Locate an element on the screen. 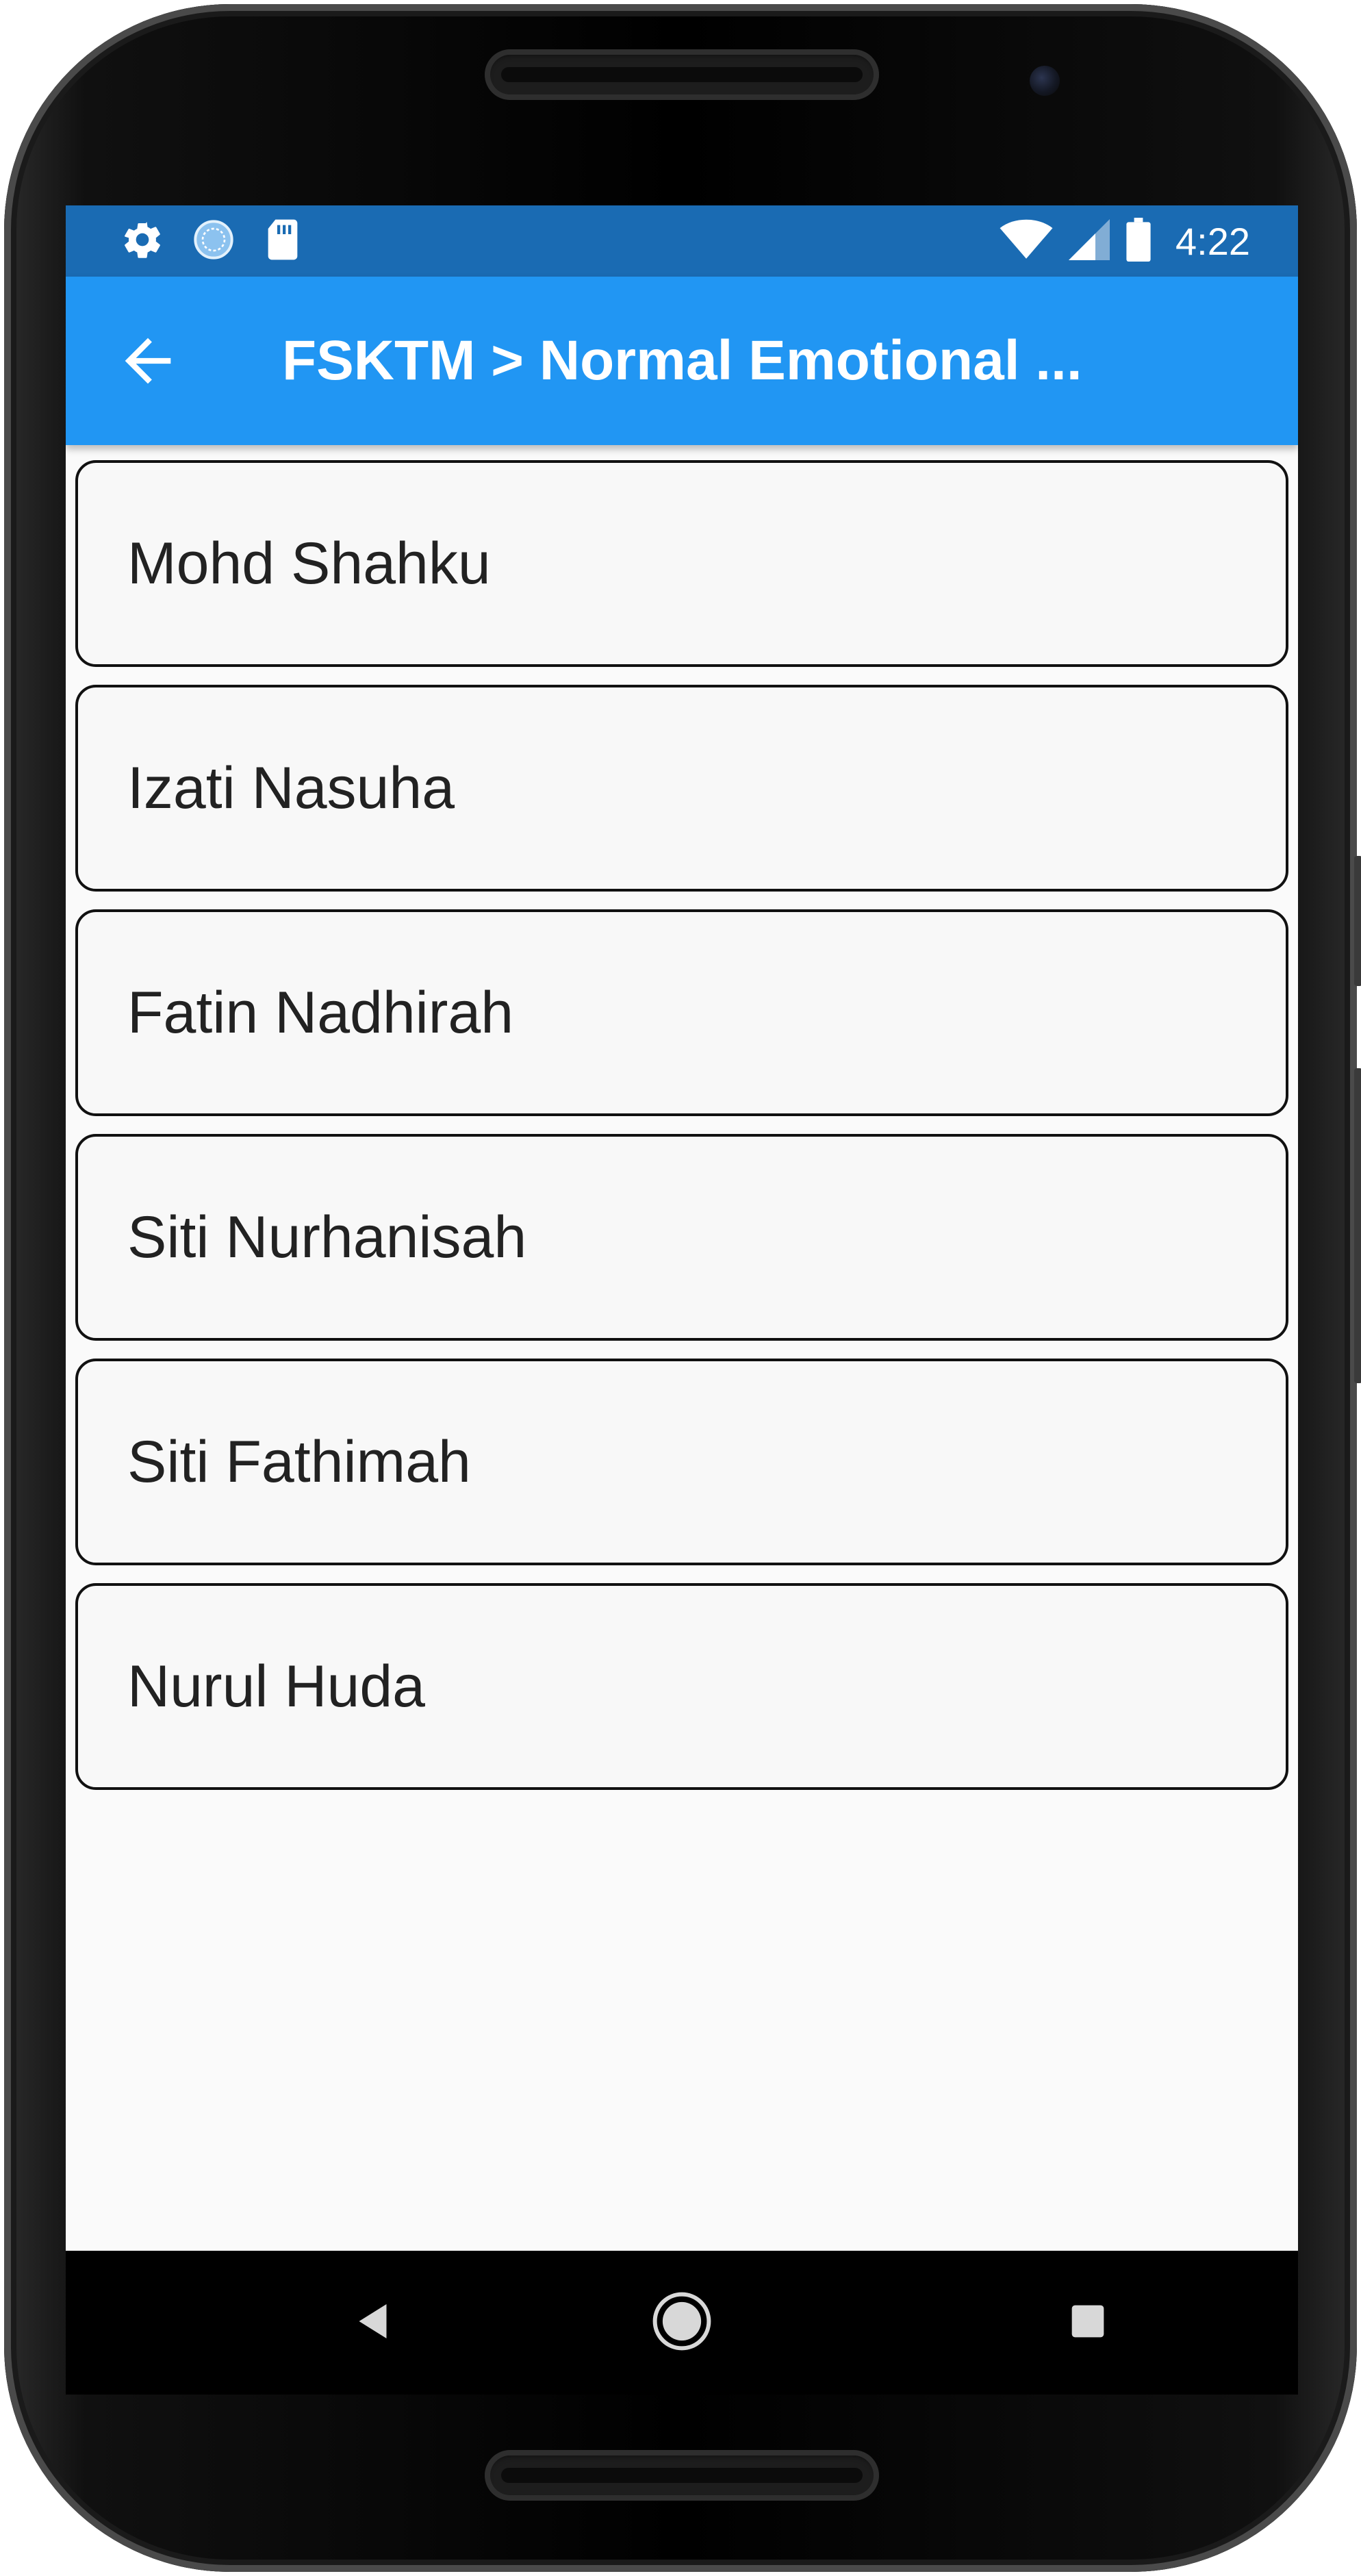 The width and height of the screenshot is (1361, 2576). home-circle-icon is located at coordinates (682, 2322).